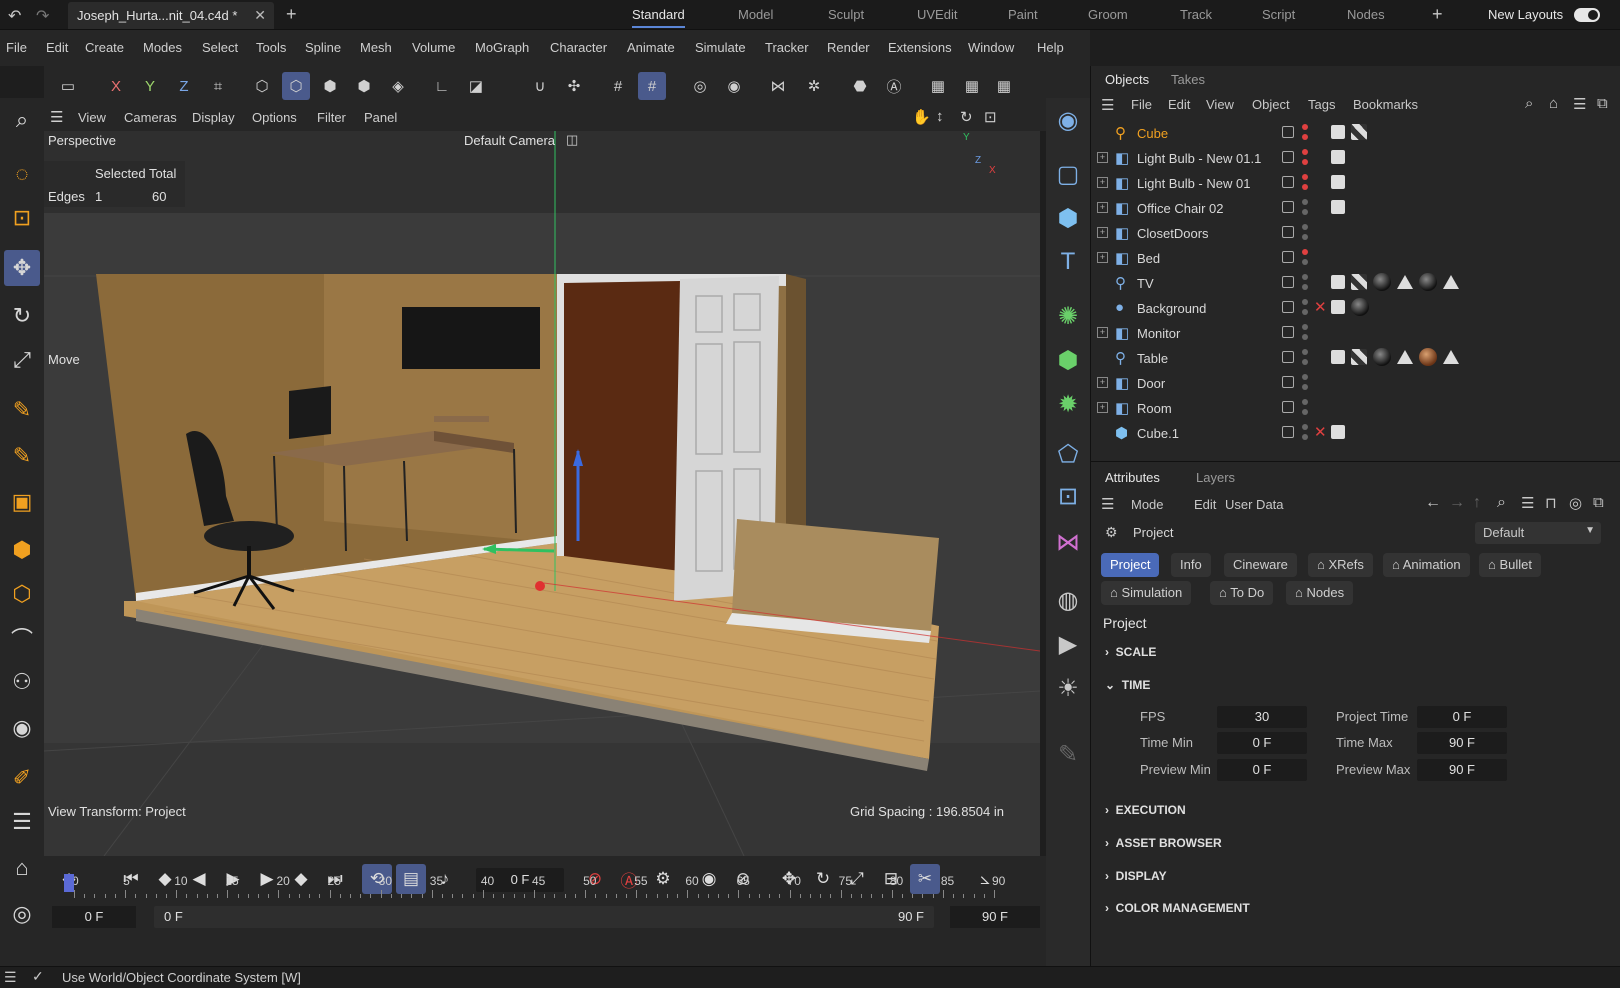 The height and width of the screenshot is (988, 1620). I want to click on preset-dropdown: Default ▼, so click(1538, 533).